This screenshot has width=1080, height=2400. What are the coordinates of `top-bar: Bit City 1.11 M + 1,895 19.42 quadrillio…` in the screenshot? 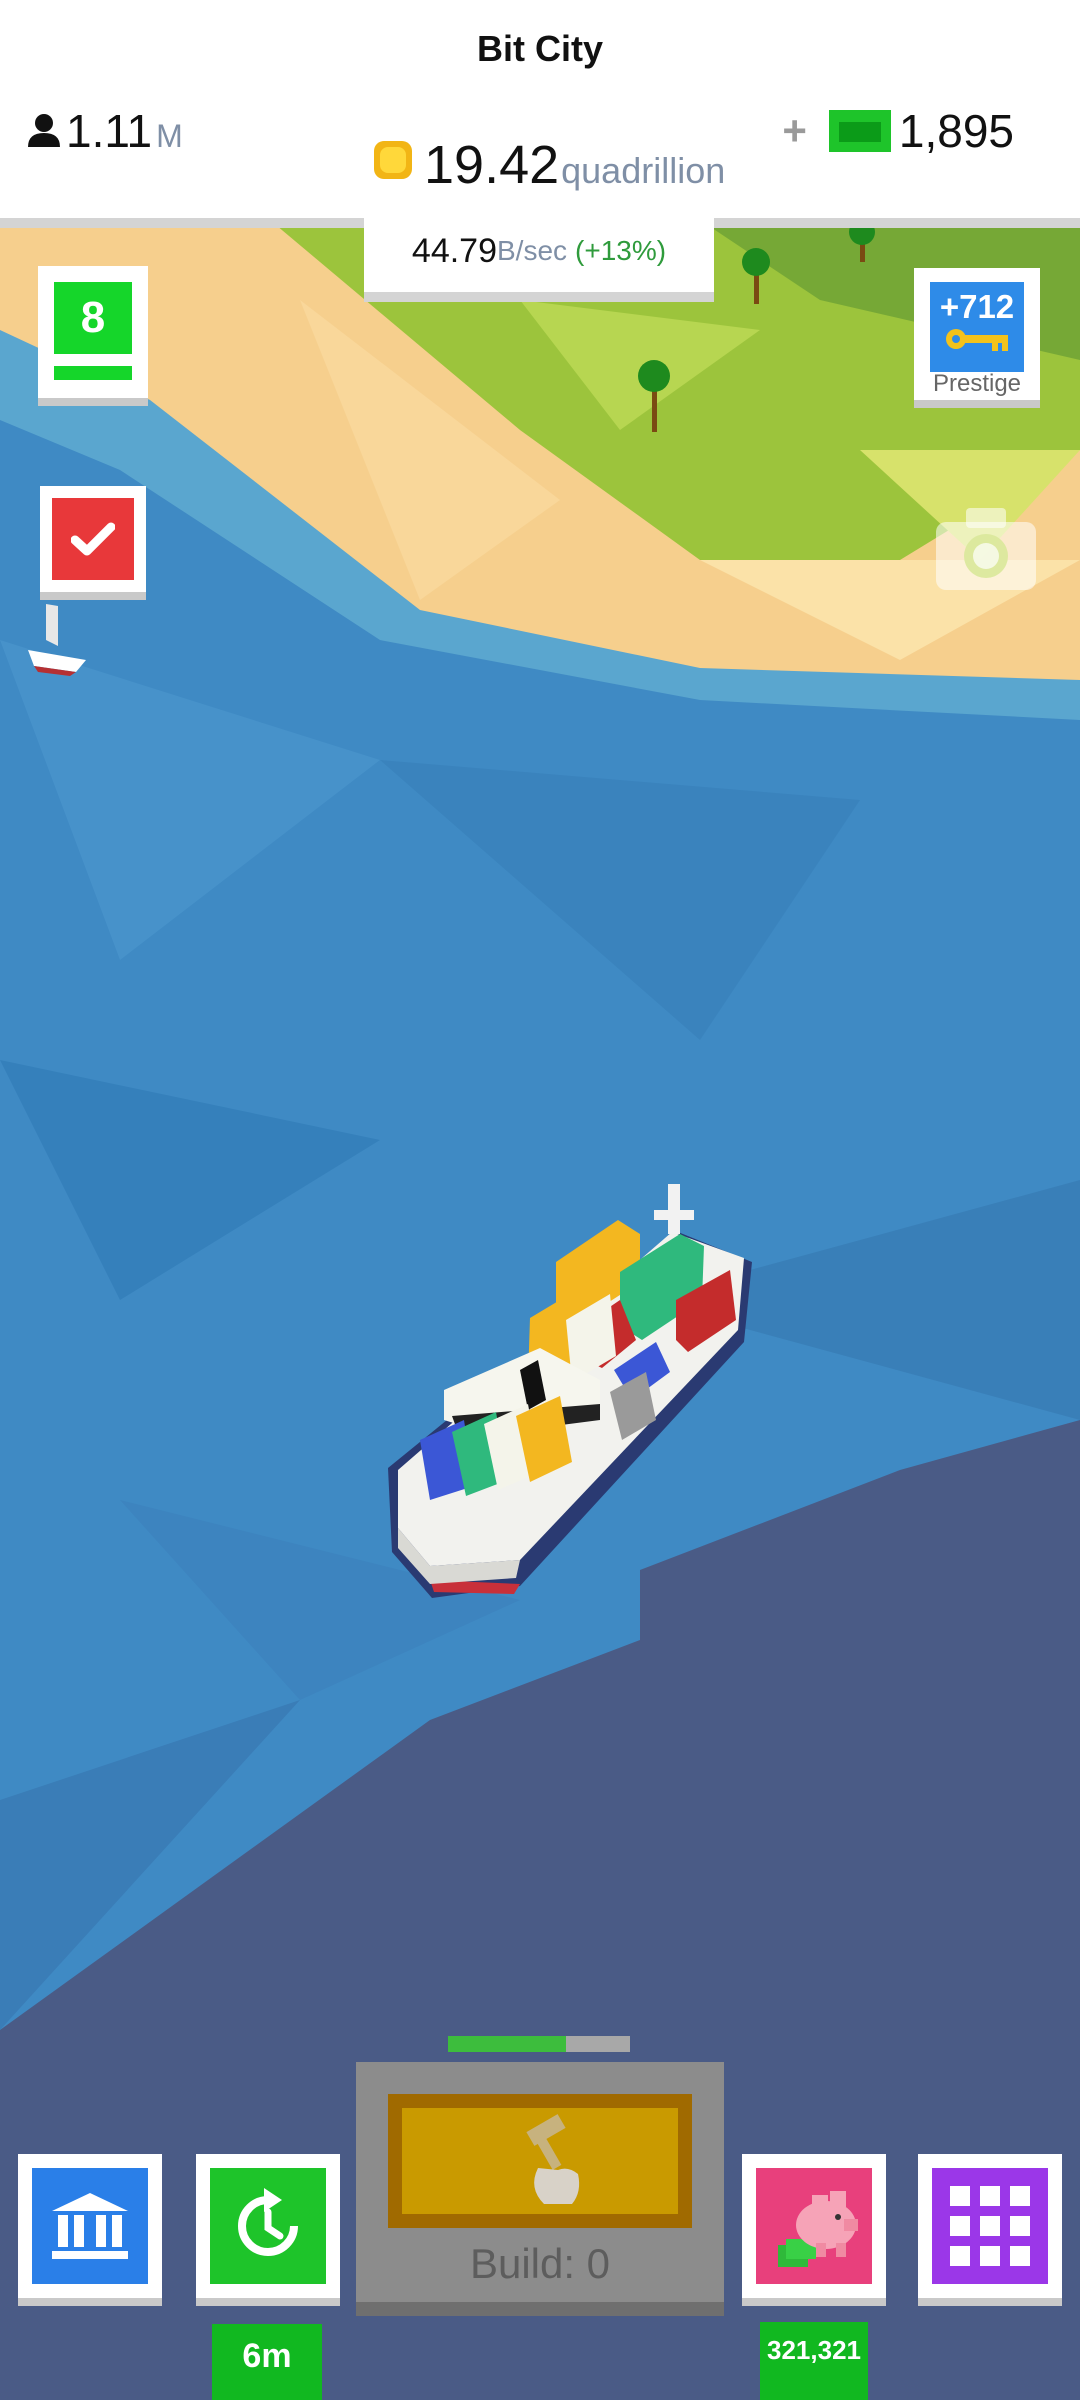 It's located at (540, 114).